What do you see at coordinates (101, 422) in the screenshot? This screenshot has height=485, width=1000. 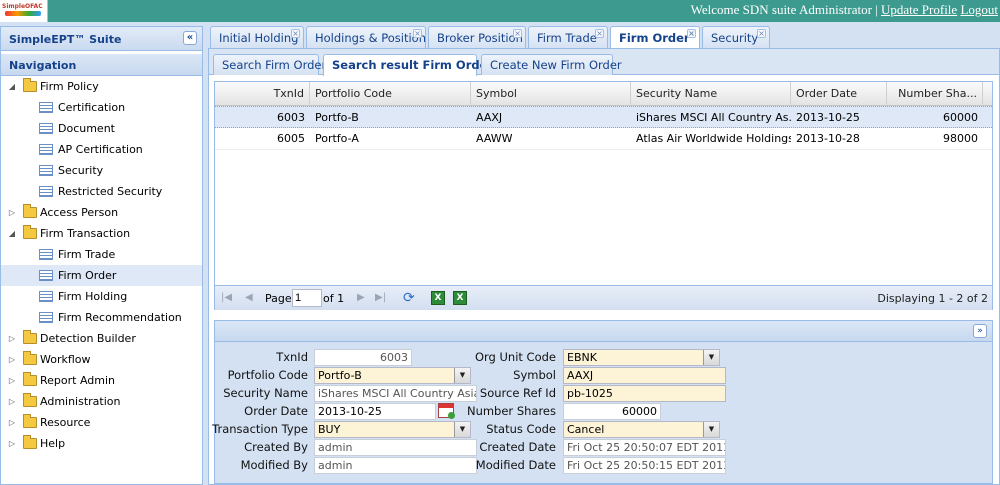 I see `nav-item: ▷ Resource` at bounding box center [101, 422].